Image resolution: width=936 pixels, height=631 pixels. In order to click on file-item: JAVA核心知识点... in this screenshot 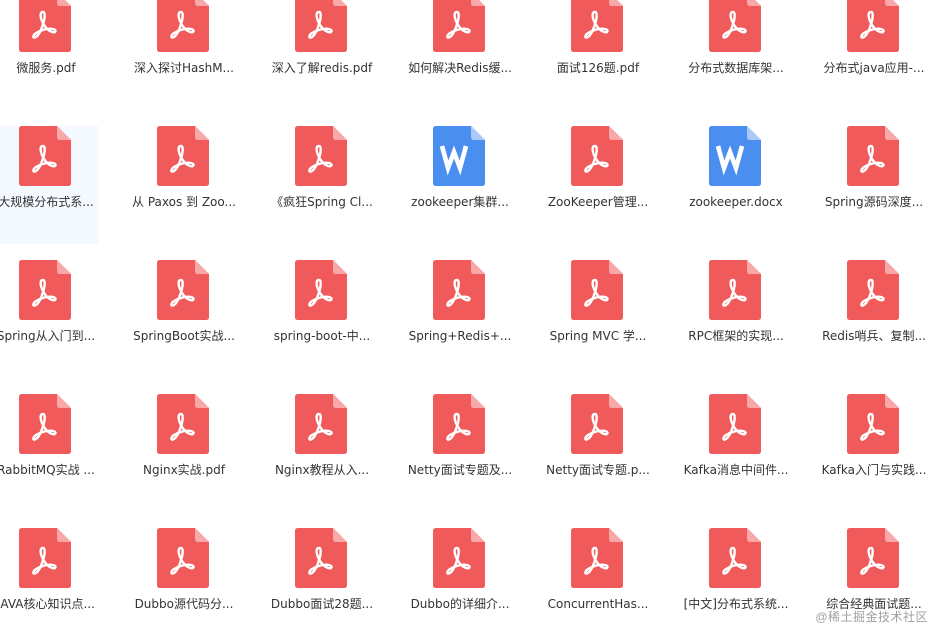, I will do `click(49, 579)`.